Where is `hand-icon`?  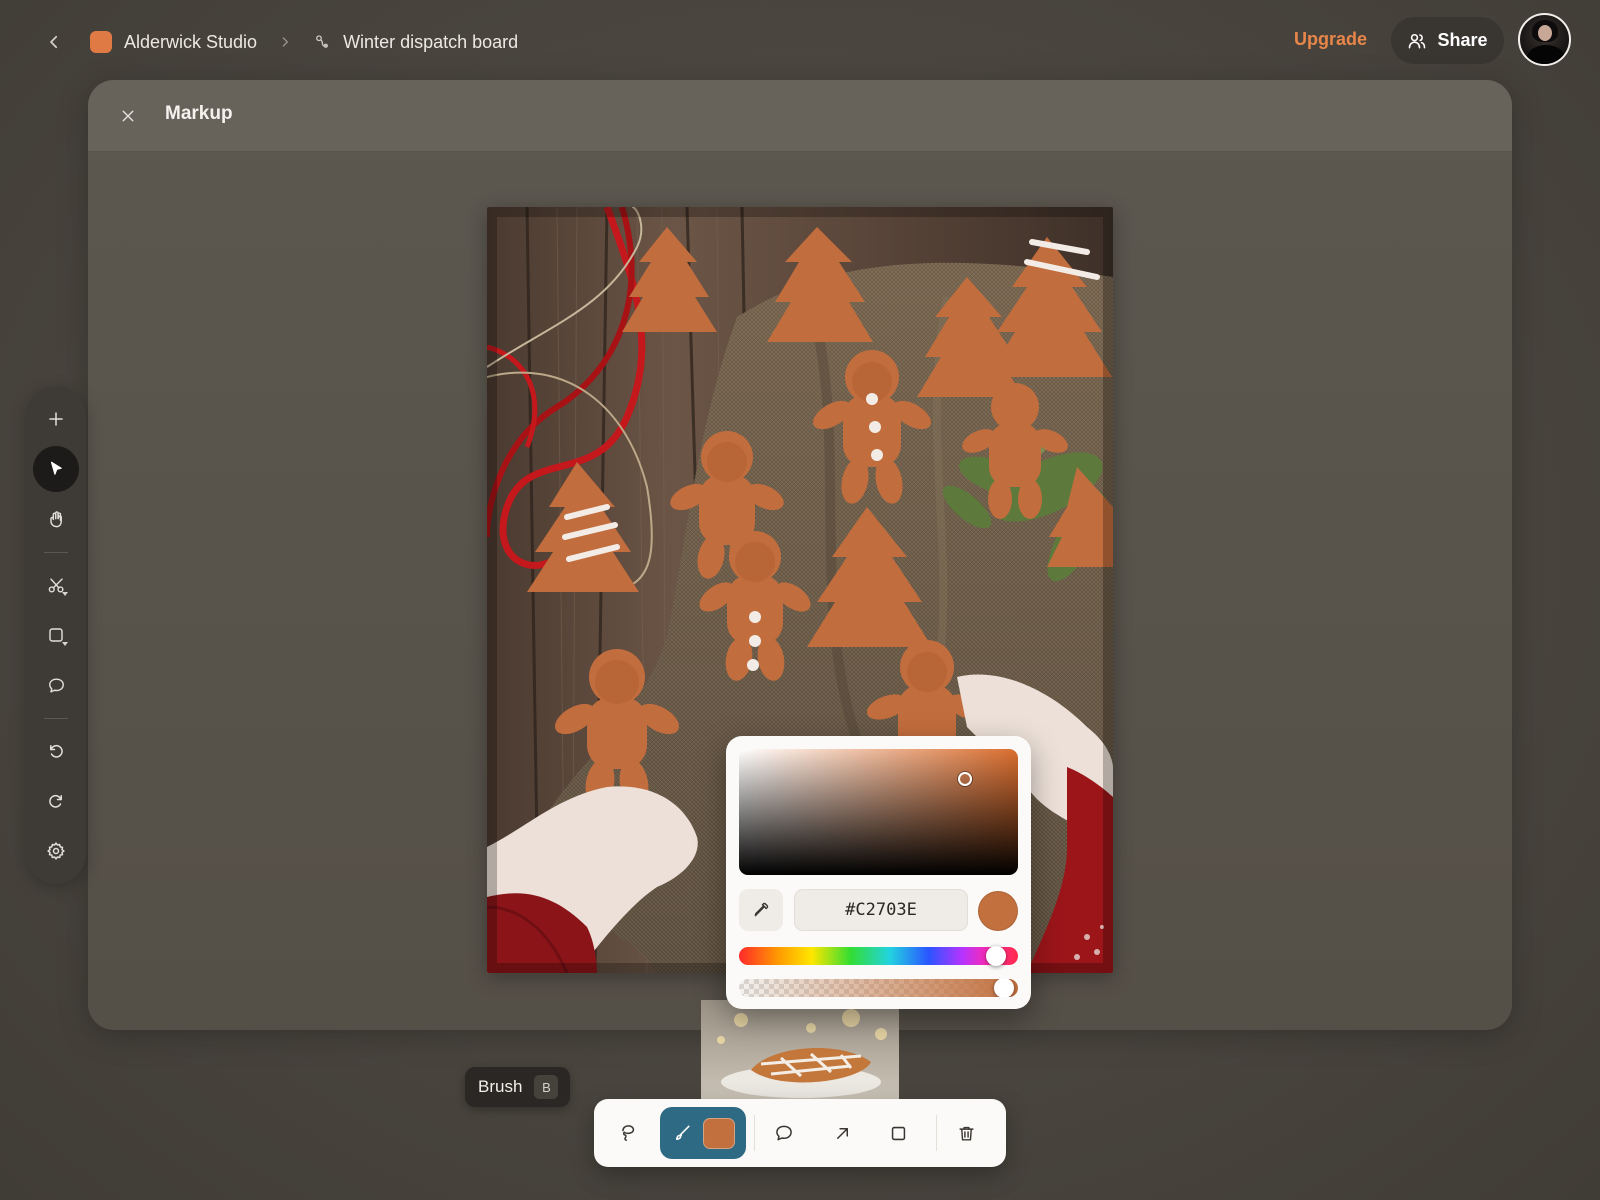
hand-icon is located at coordinates (56, 519).